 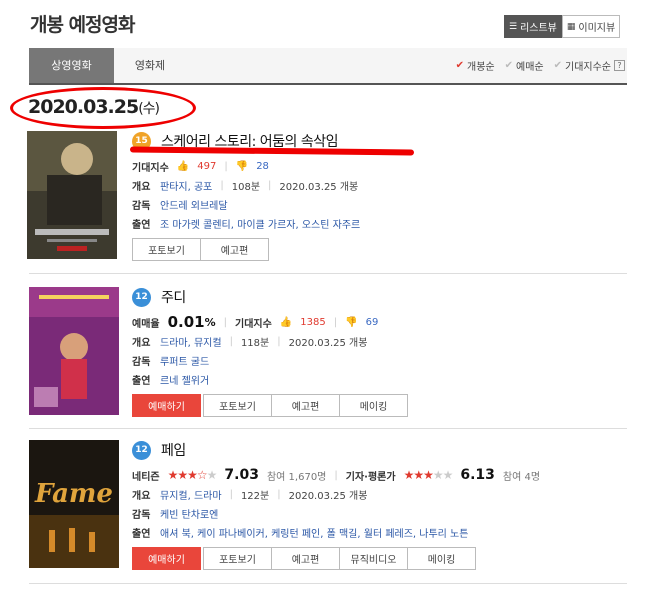 What do you see at coordinates (481, 67) in the screenshot?
I see `sort-release-label: 개봉순` at bounding box center [481, 67].